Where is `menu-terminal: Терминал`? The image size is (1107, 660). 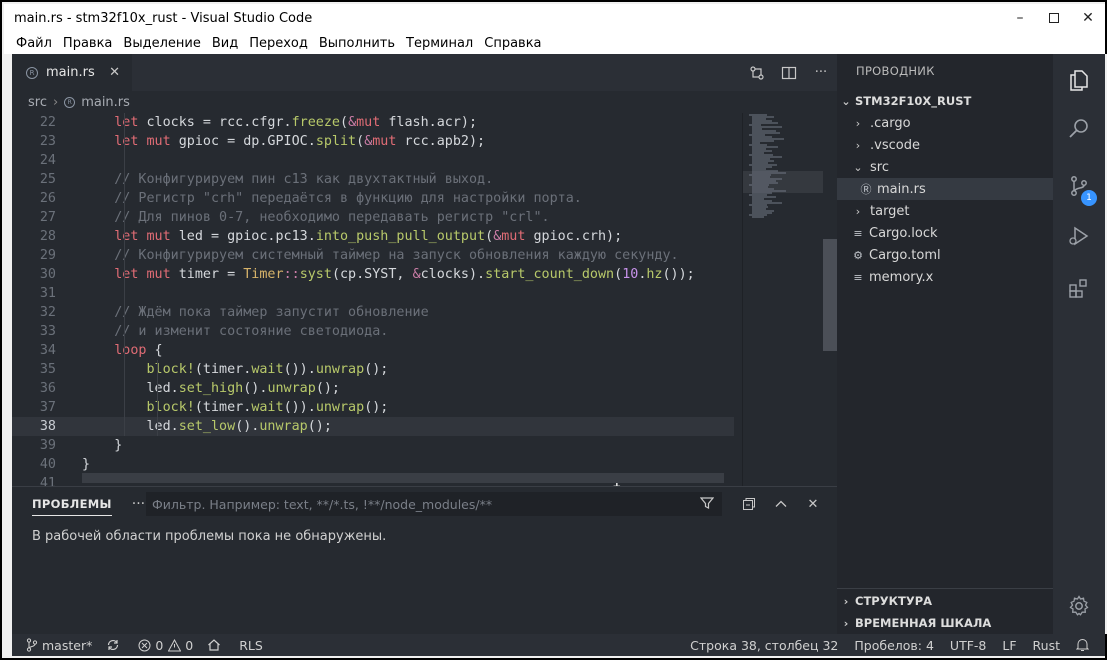 menu-terminal: Терминал is located at coordinates (439, 43).